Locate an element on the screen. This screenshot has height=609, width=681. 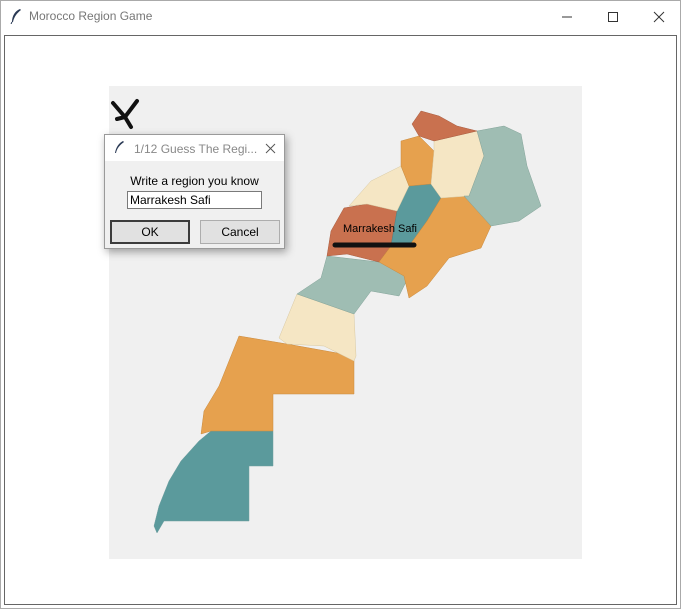
region-laayoune is located at coordinates (277, 385).